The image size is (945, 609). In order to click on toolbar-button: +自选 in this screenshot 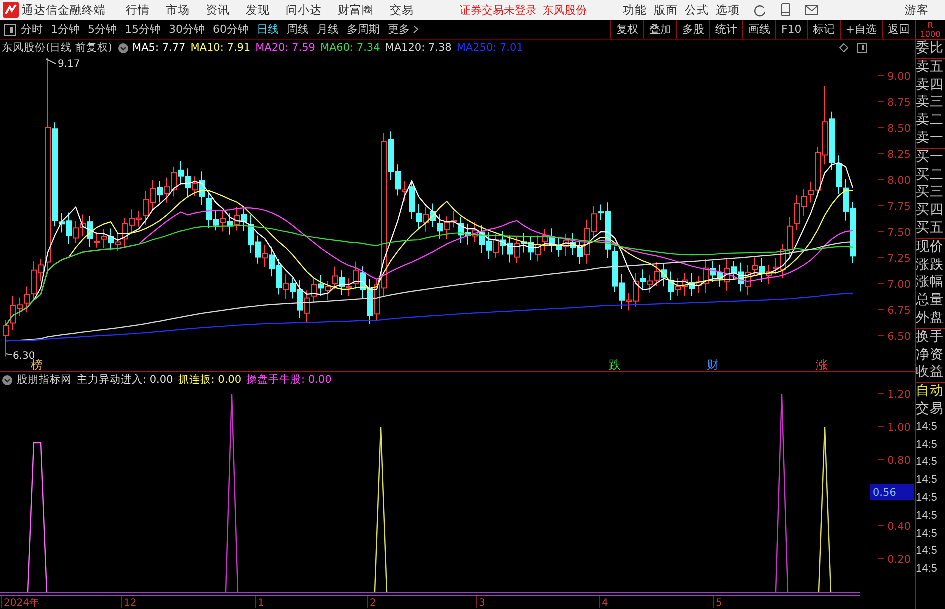, I will do `click(861, 29)`.